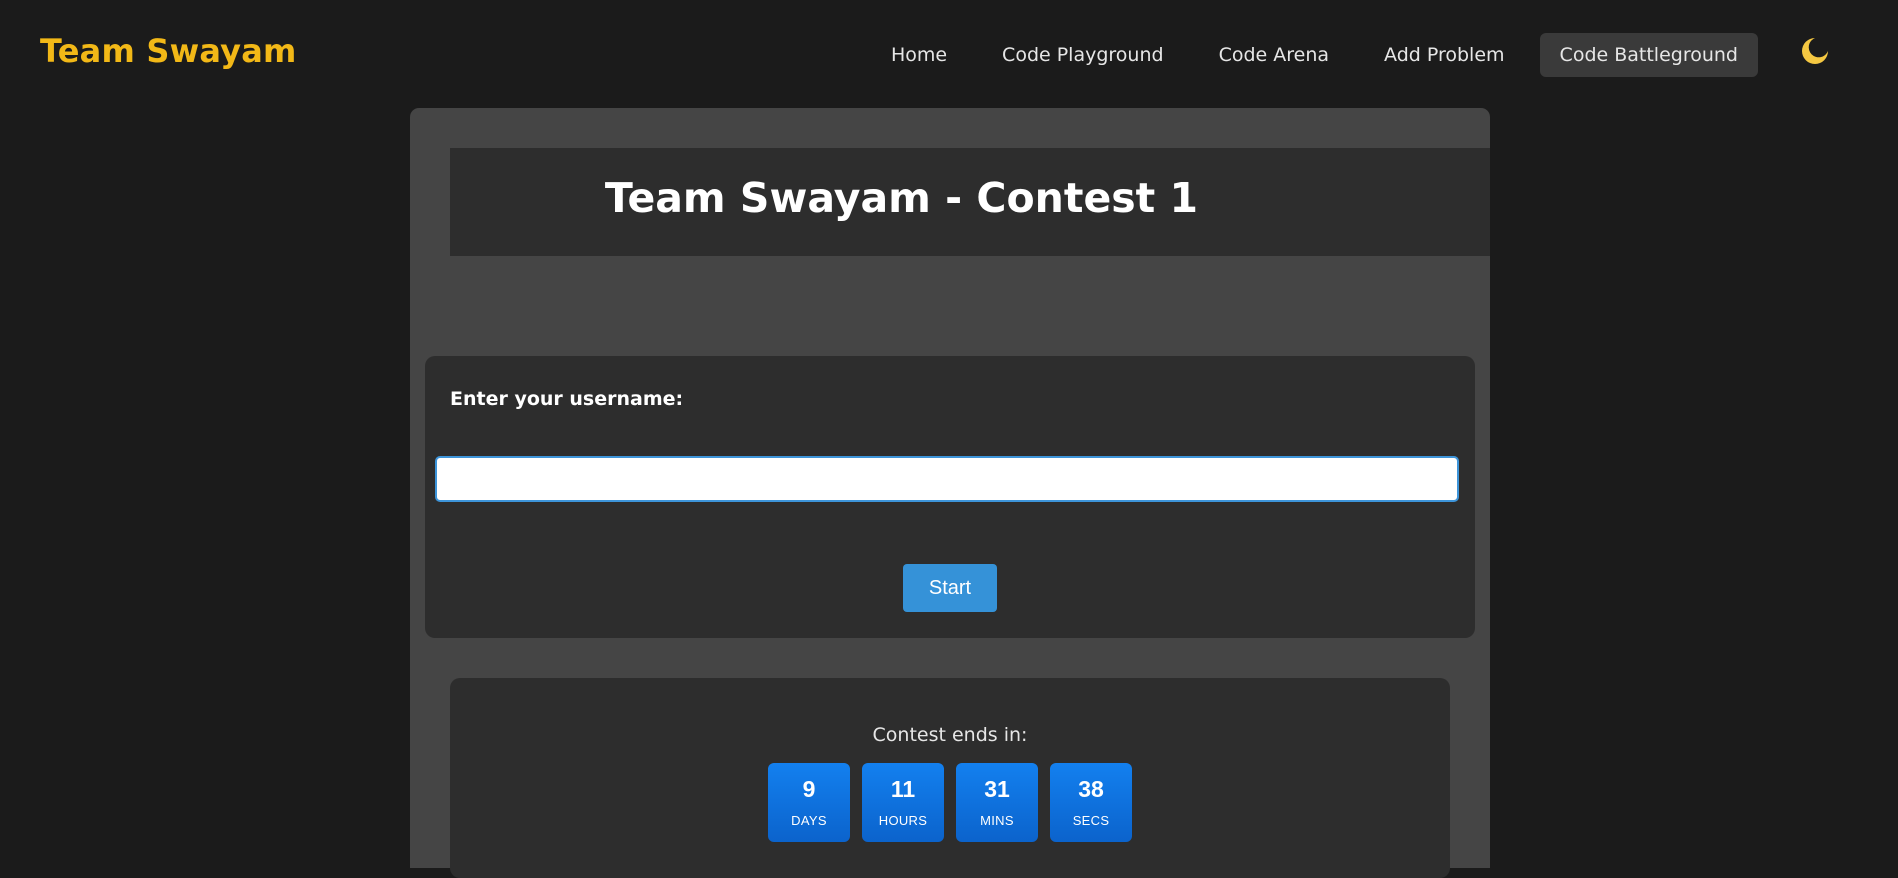 The image size is (1898, 878). Describe the element at coordinates (919, 55) in the screenshot. I see `nav-item-home: Home` at that location.